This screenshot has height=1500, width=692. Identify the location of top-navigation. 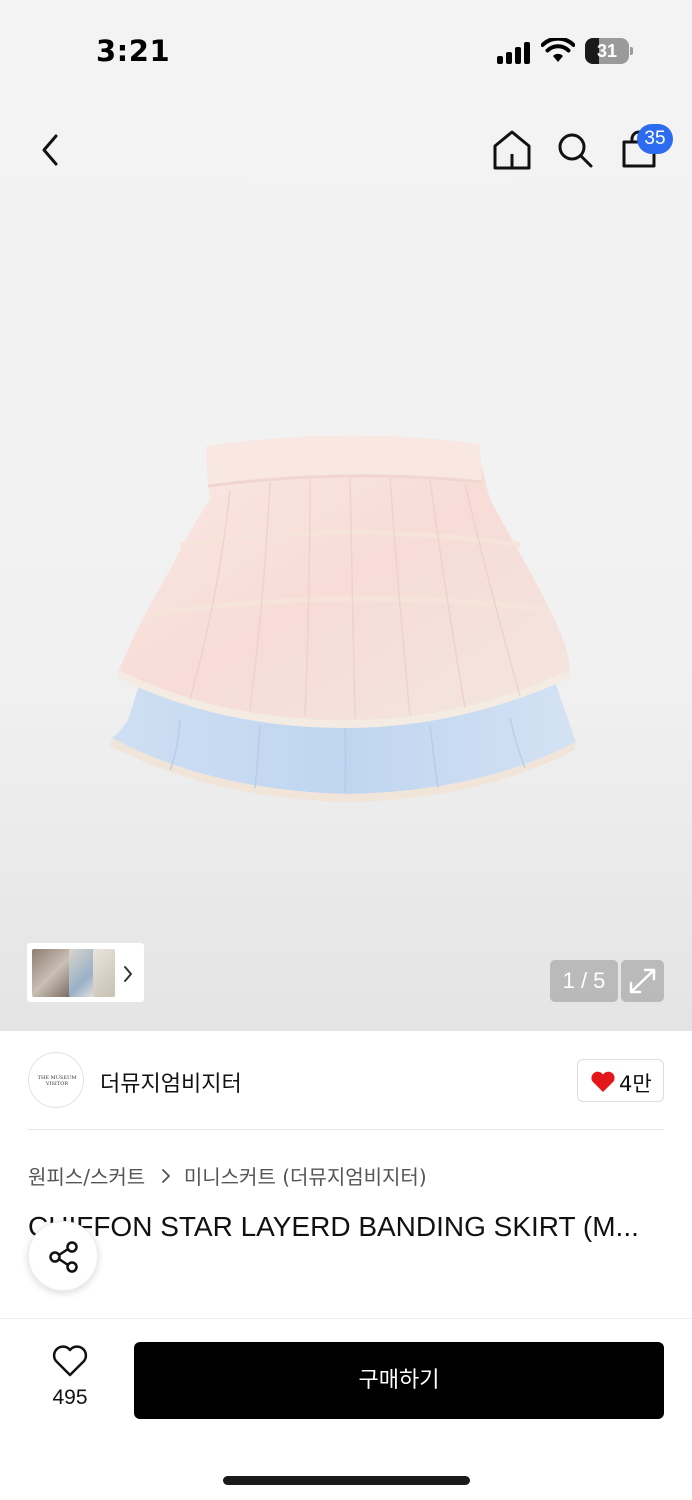
(346, 150).